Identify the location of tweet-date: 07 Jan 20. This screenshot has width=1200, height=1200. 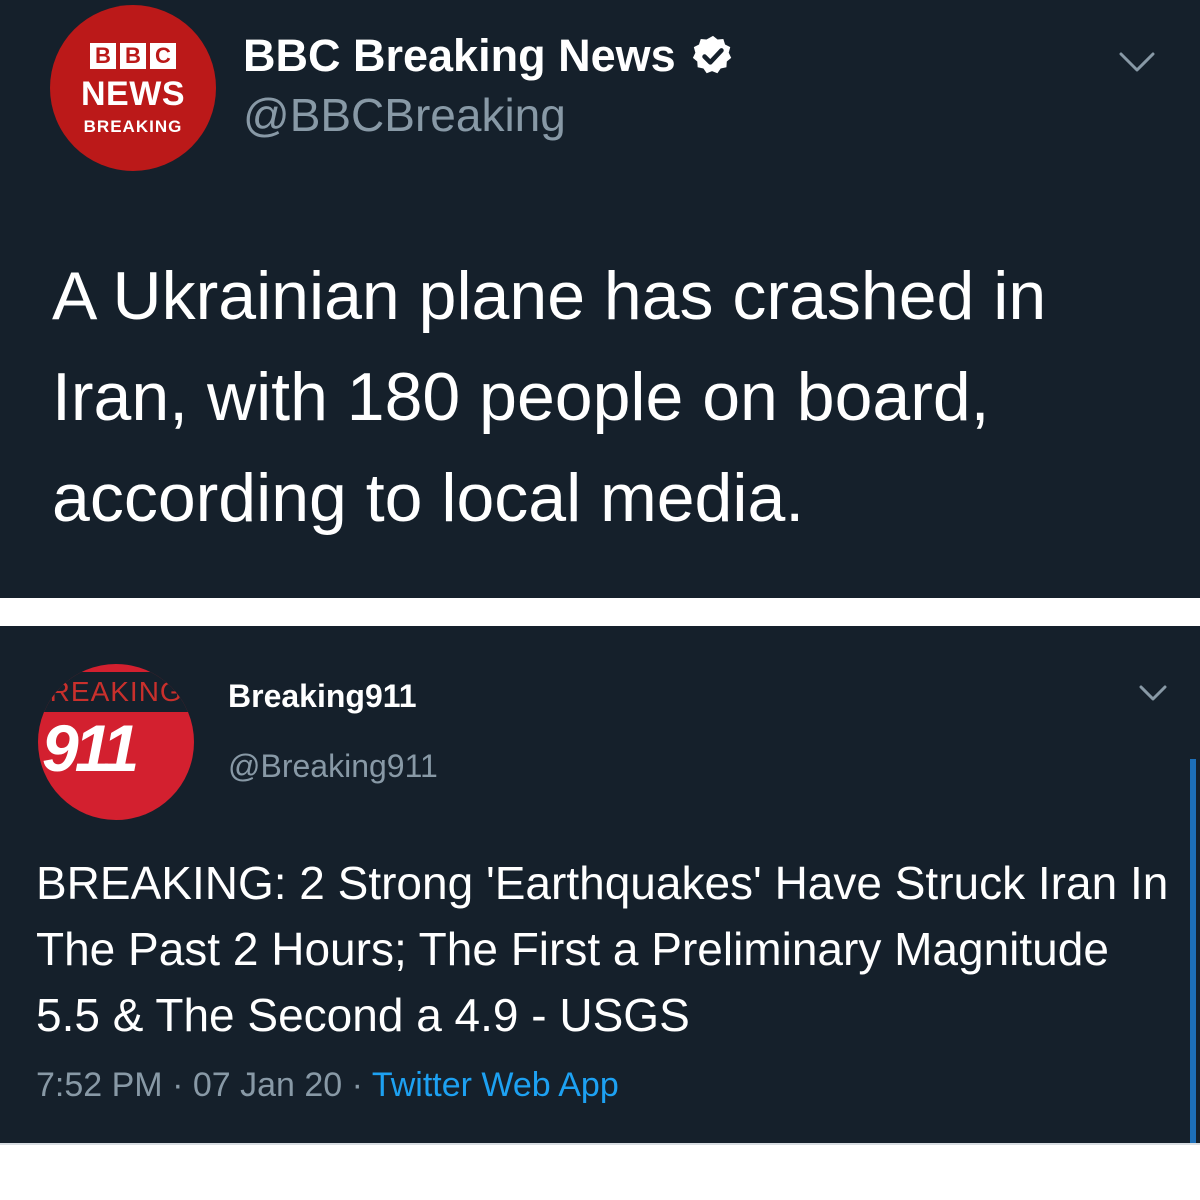
(267, 1085).